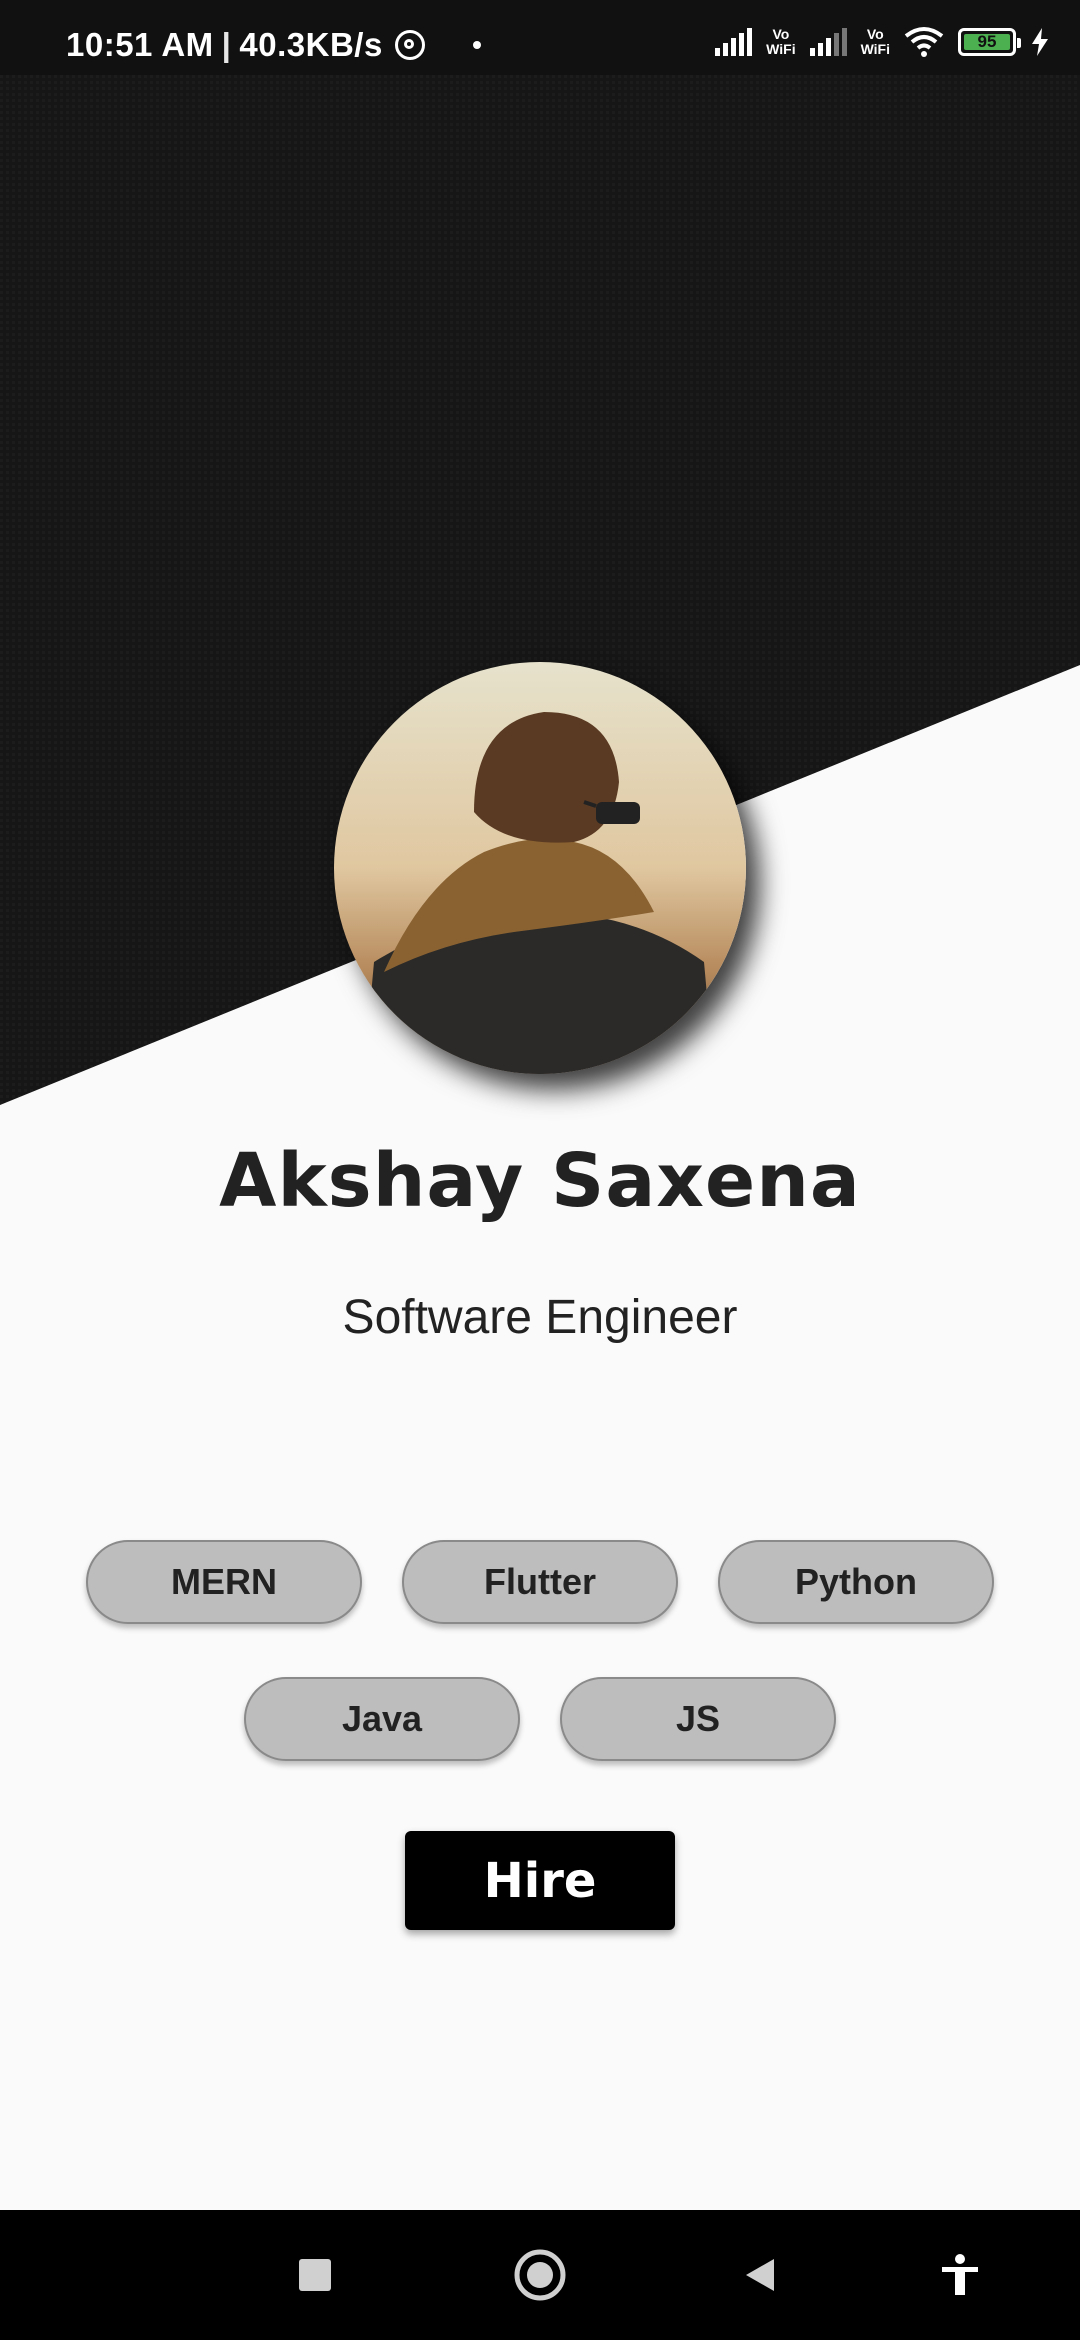 The height and width of the screenshot is (2340, 1080). What do you see at coordinates (924, 42) in the screenshot?
I see `wifi-icon` at bounding box center [924, 42].